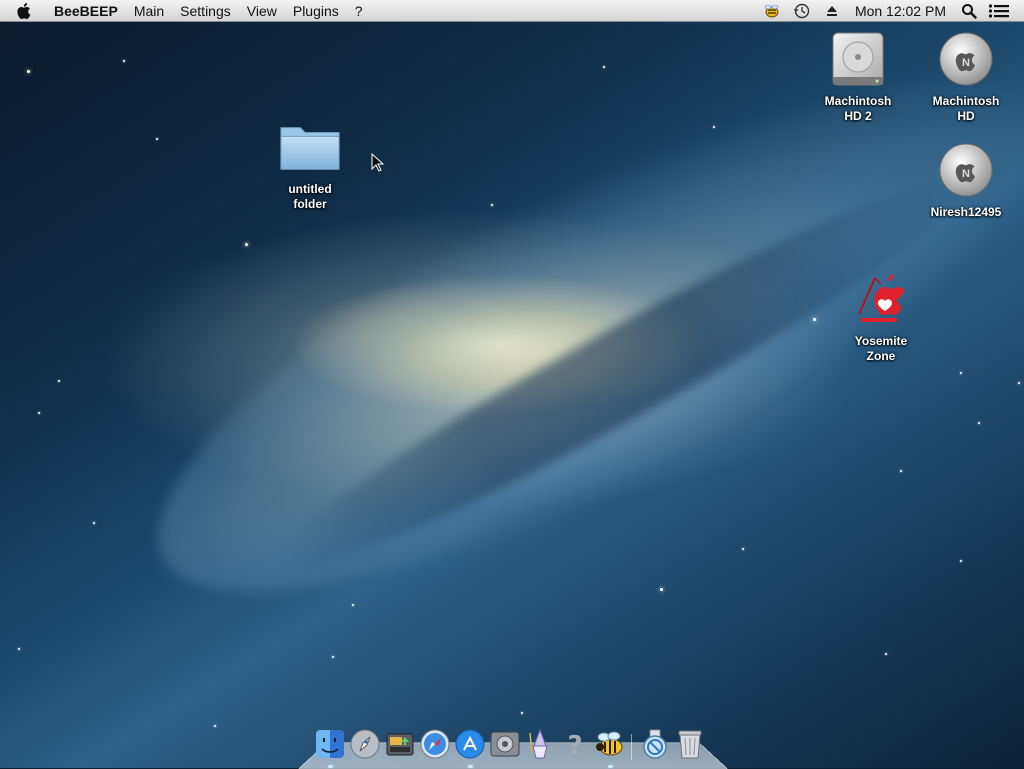 The image size is (1024, 769). What do you see at coordinates (966, 212) in the screenshot?
I see `desktop-icon-label: Niresh12495` at bounding box center [966, 212].